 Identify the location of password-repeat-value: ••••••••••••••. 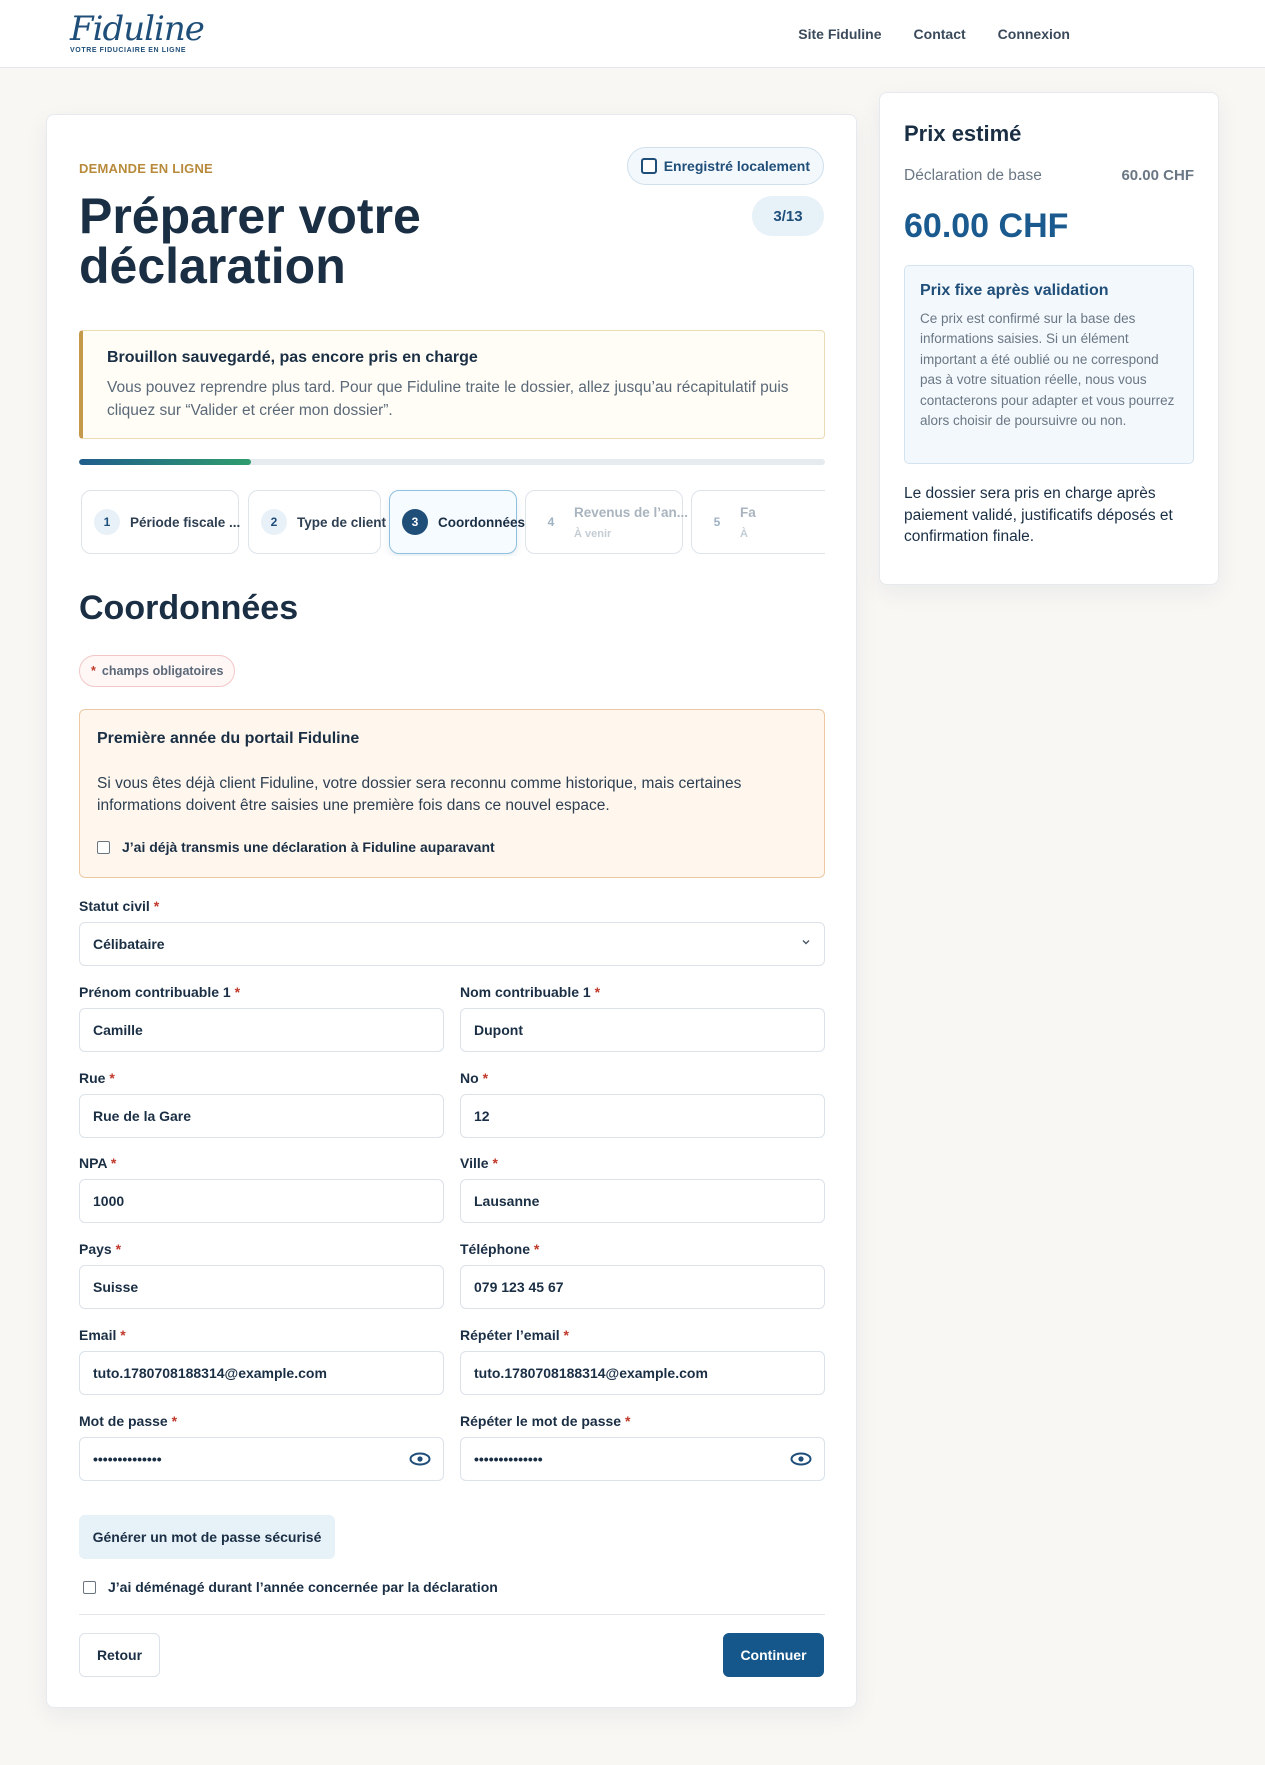
(508, 1459).